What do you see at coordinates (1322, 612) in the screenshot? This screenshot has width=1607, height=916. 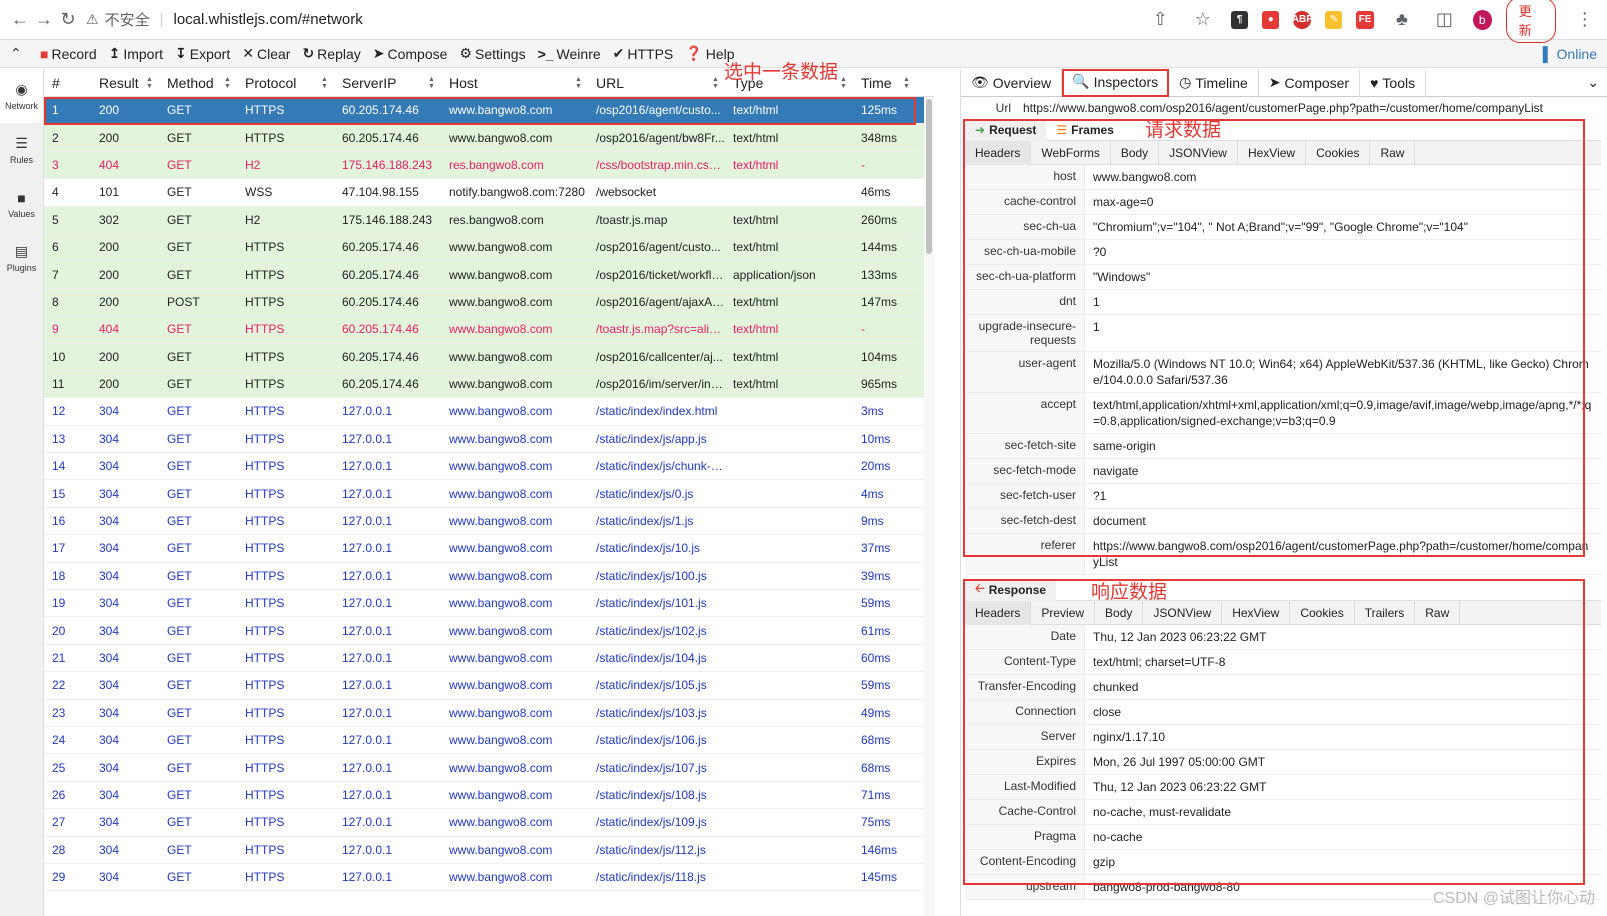 I see `response-subtab-cookies: Cookies` at bounding box center [1322, 612].